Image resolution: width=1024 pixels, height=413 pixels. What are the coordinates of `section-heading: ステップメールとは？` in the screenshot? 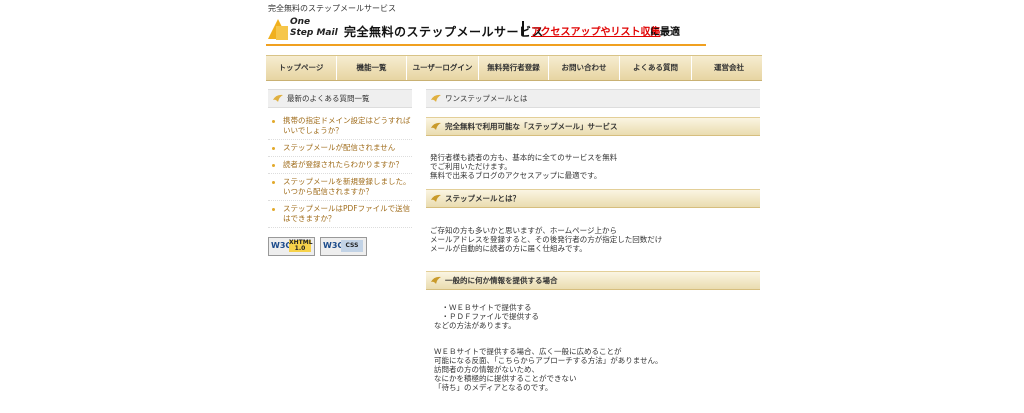 It's located at (482, 198).